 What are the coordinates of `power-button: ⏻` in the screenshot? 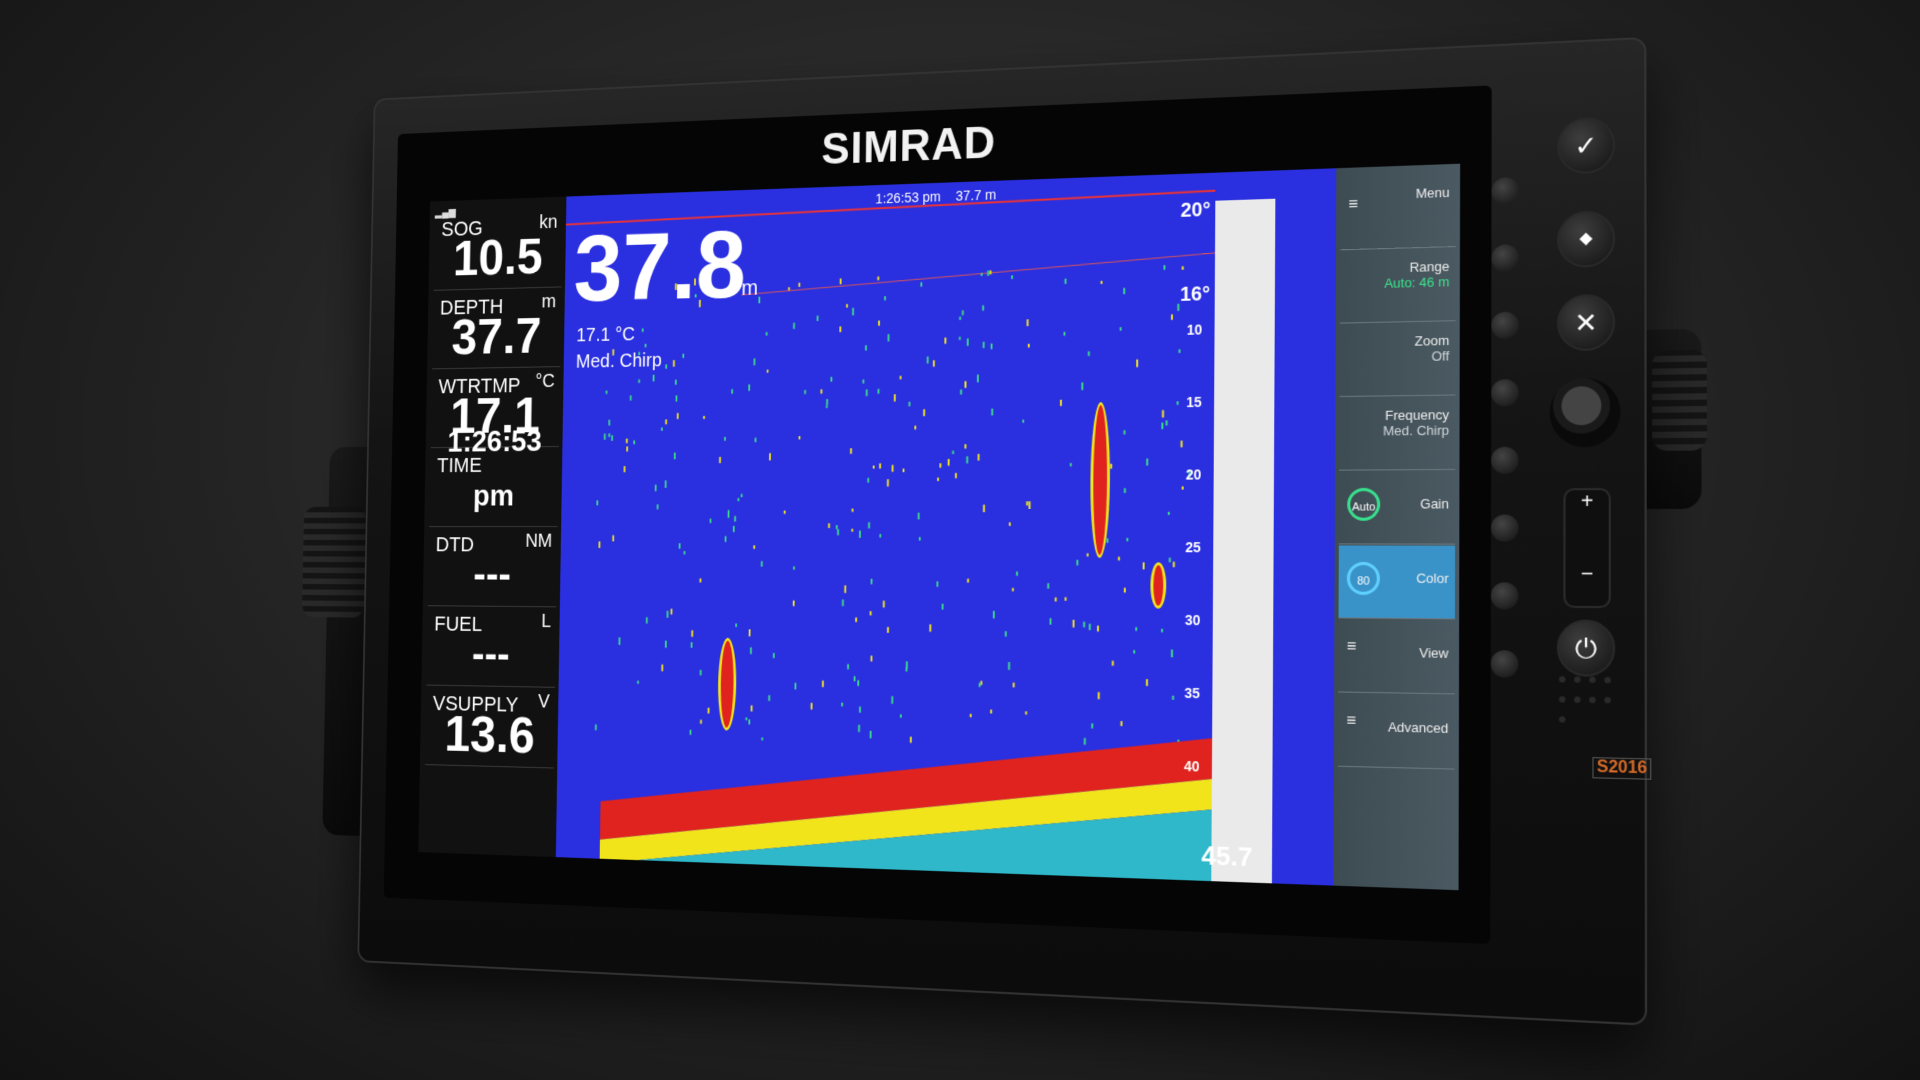 It's located at (1586, 648).